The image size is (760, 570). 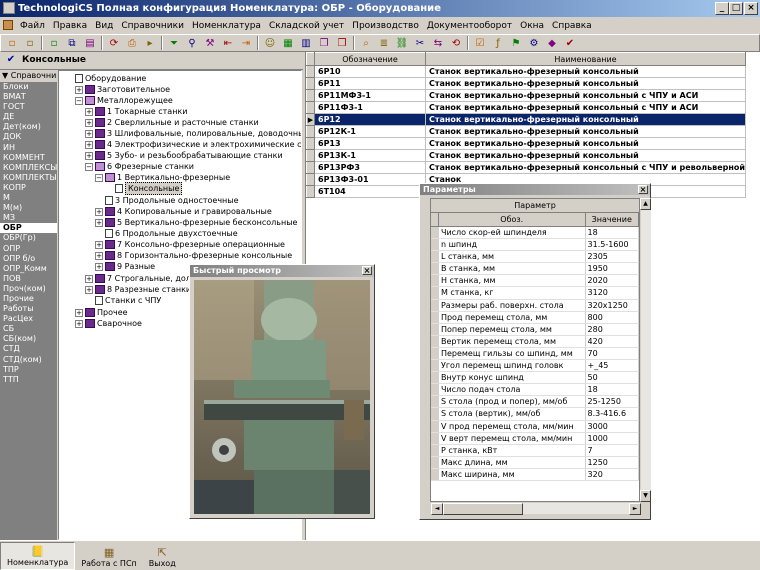 What do you see at coordinates (270, 43) in the screenshot?
I see `user-icon: ☺` at bounding box center [270, 43].